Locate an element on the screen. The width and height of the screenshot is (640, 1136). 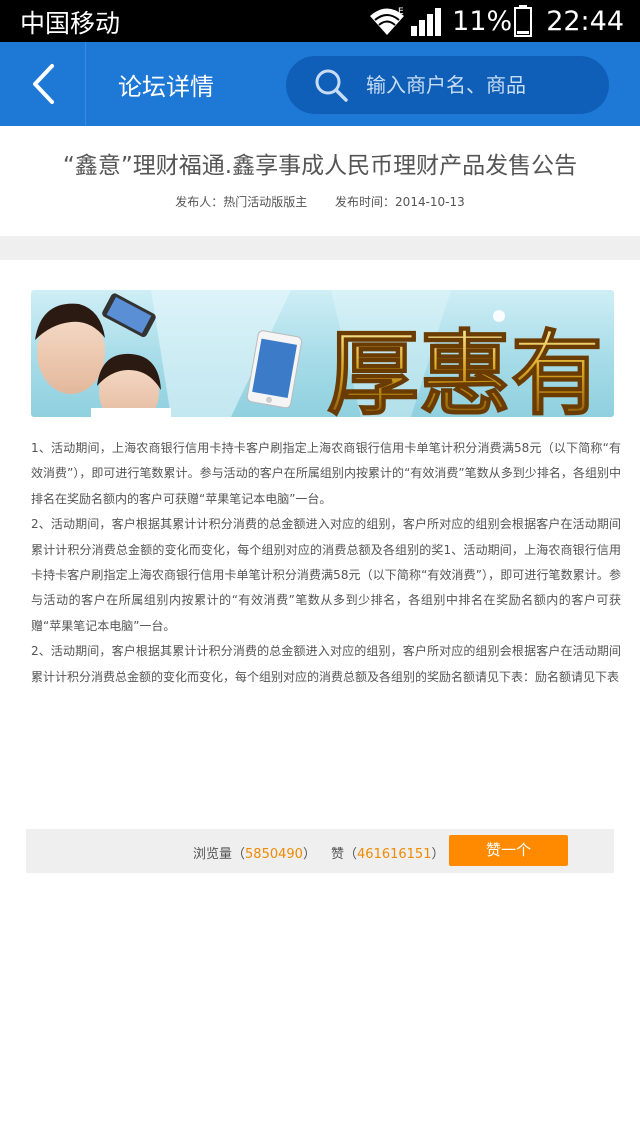
status-bar: 中国移动 E 11% 22:44 is located at coordinates (320, 21).